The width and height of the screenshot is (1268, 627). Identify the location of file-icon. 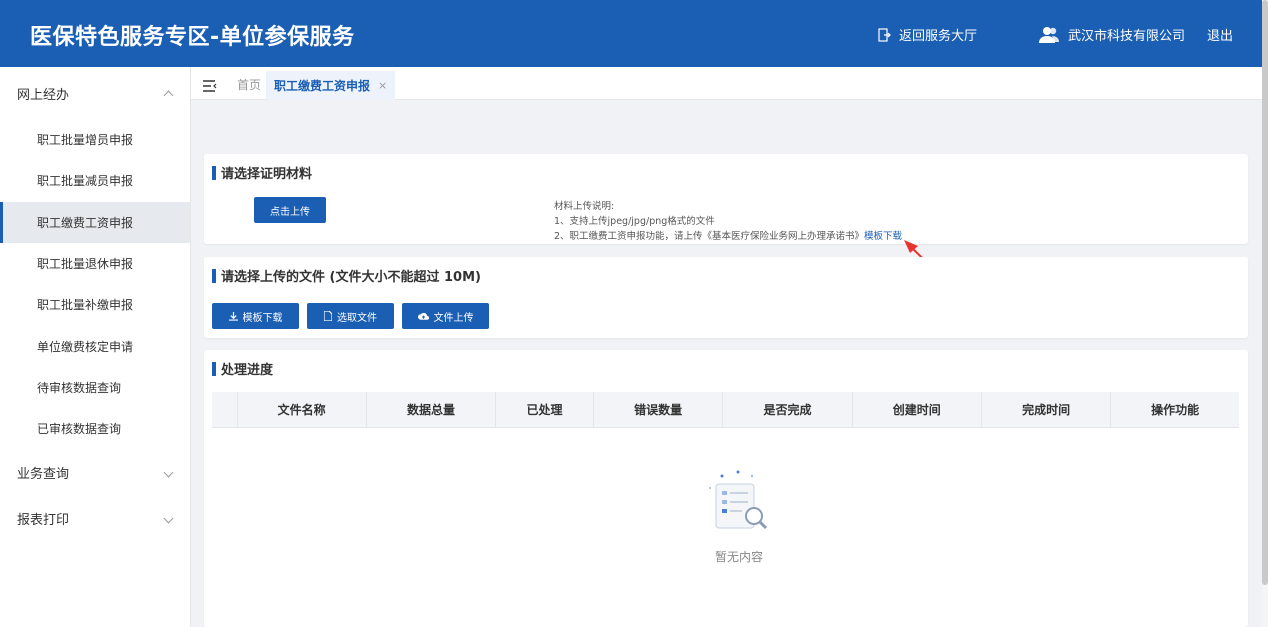
(328, 316).